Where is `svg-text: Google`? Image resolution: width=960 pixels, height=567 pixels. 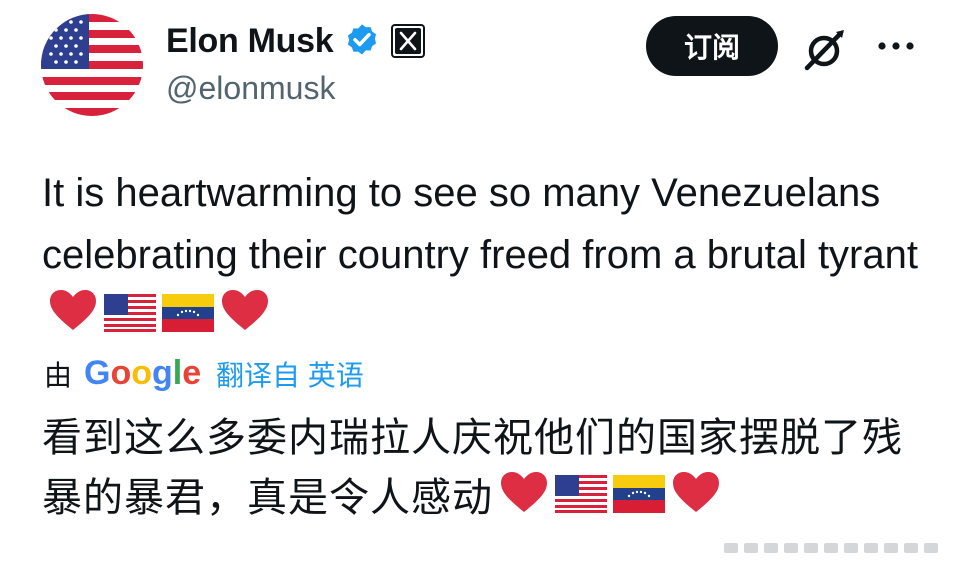
svg-text: Google is located at coordinates (142, 373).